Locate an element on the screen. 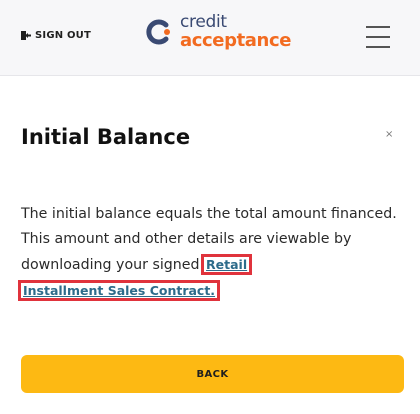 The image size is (420, 414). logo-text-top: credit is located at coordinates (203, 22).